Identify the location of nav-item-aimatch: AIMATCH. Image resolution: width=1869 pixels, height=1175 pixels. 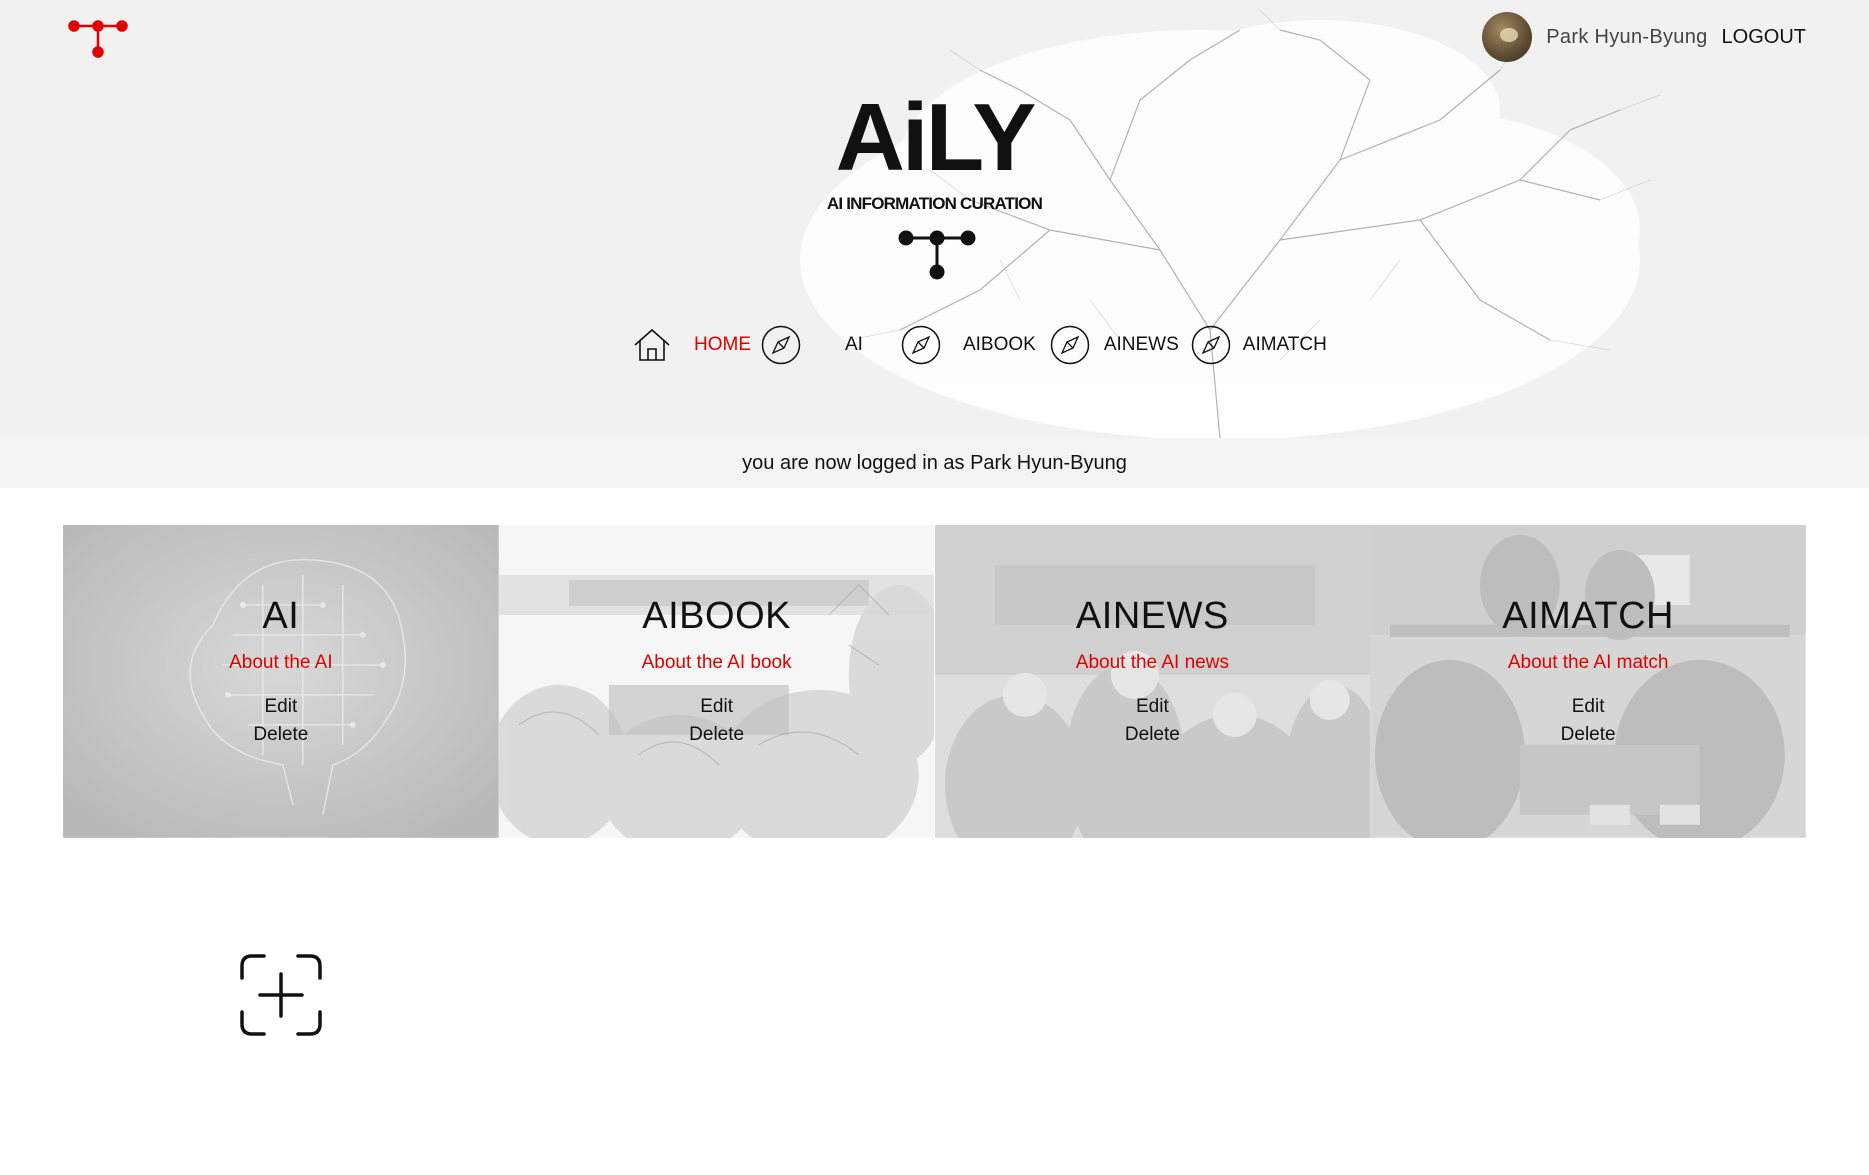
(1264, 345).